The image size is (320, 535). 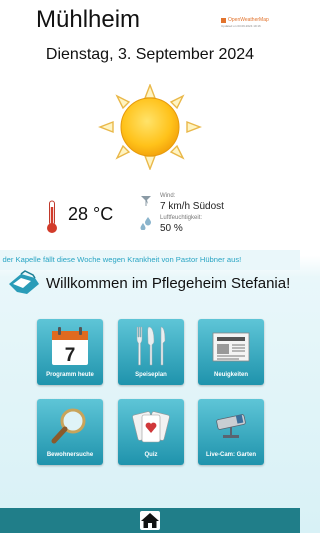 I want to click on tile-live-cam-garten: Live-Cam: Garten, so click(x=231, y=432).